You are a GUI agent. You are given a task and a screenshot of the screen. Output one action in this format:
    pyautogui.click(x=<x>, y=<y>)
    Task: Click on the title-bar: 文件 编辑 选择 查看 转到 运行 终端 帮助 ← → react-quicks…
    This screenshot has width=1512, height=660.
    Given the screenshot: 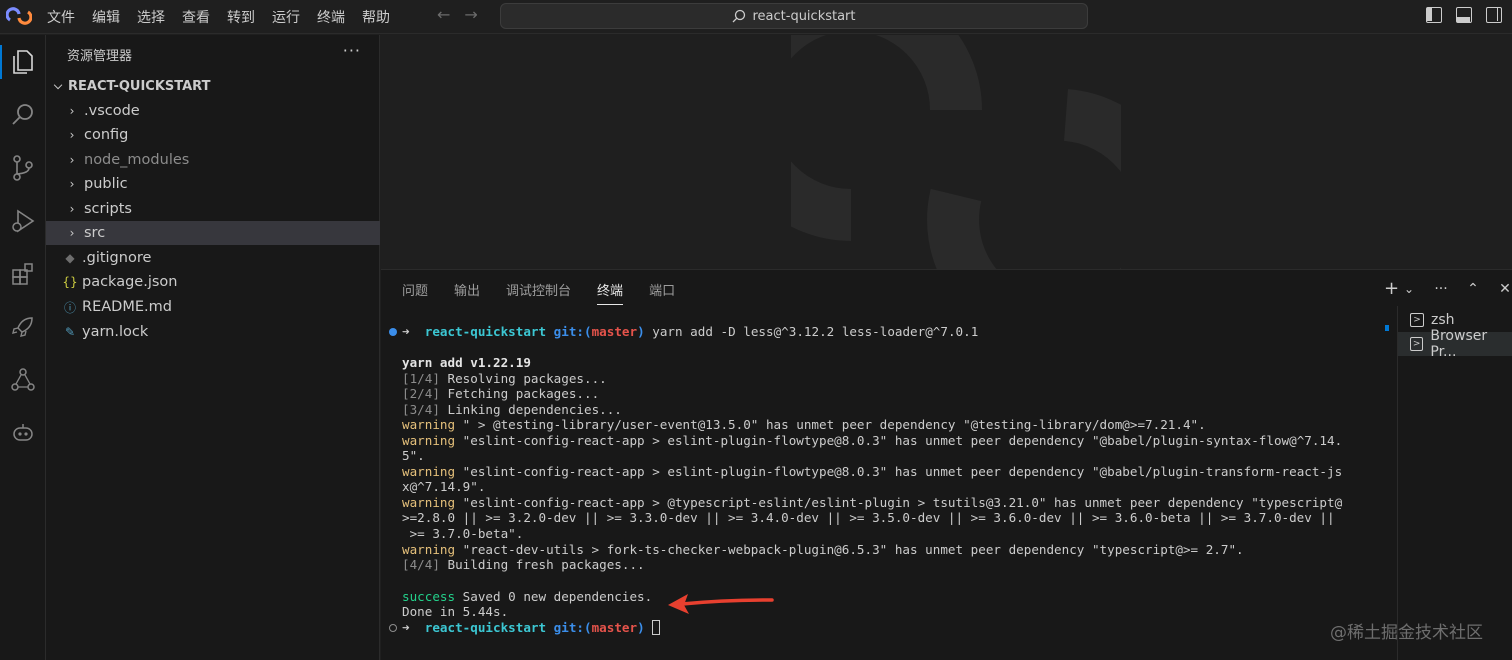 What is the action you would take?
    pyautogui.click(x=756, y=17)
    